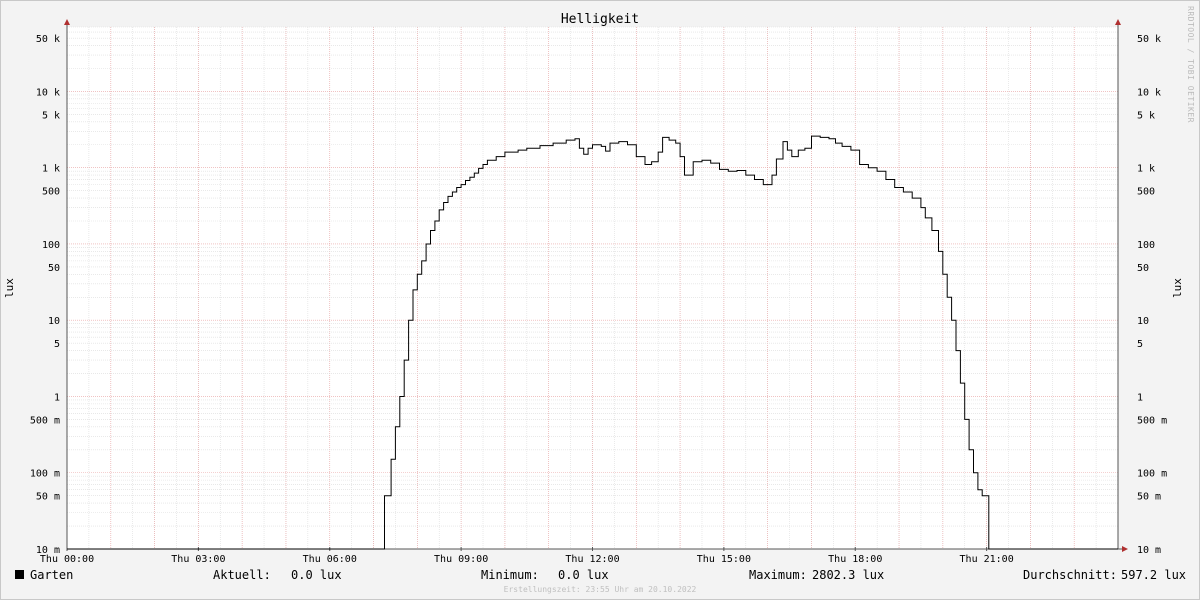 This screenshot has height=600, width=1200. I want to click on y-tick-label-left: 1 k, so click(51, 169).